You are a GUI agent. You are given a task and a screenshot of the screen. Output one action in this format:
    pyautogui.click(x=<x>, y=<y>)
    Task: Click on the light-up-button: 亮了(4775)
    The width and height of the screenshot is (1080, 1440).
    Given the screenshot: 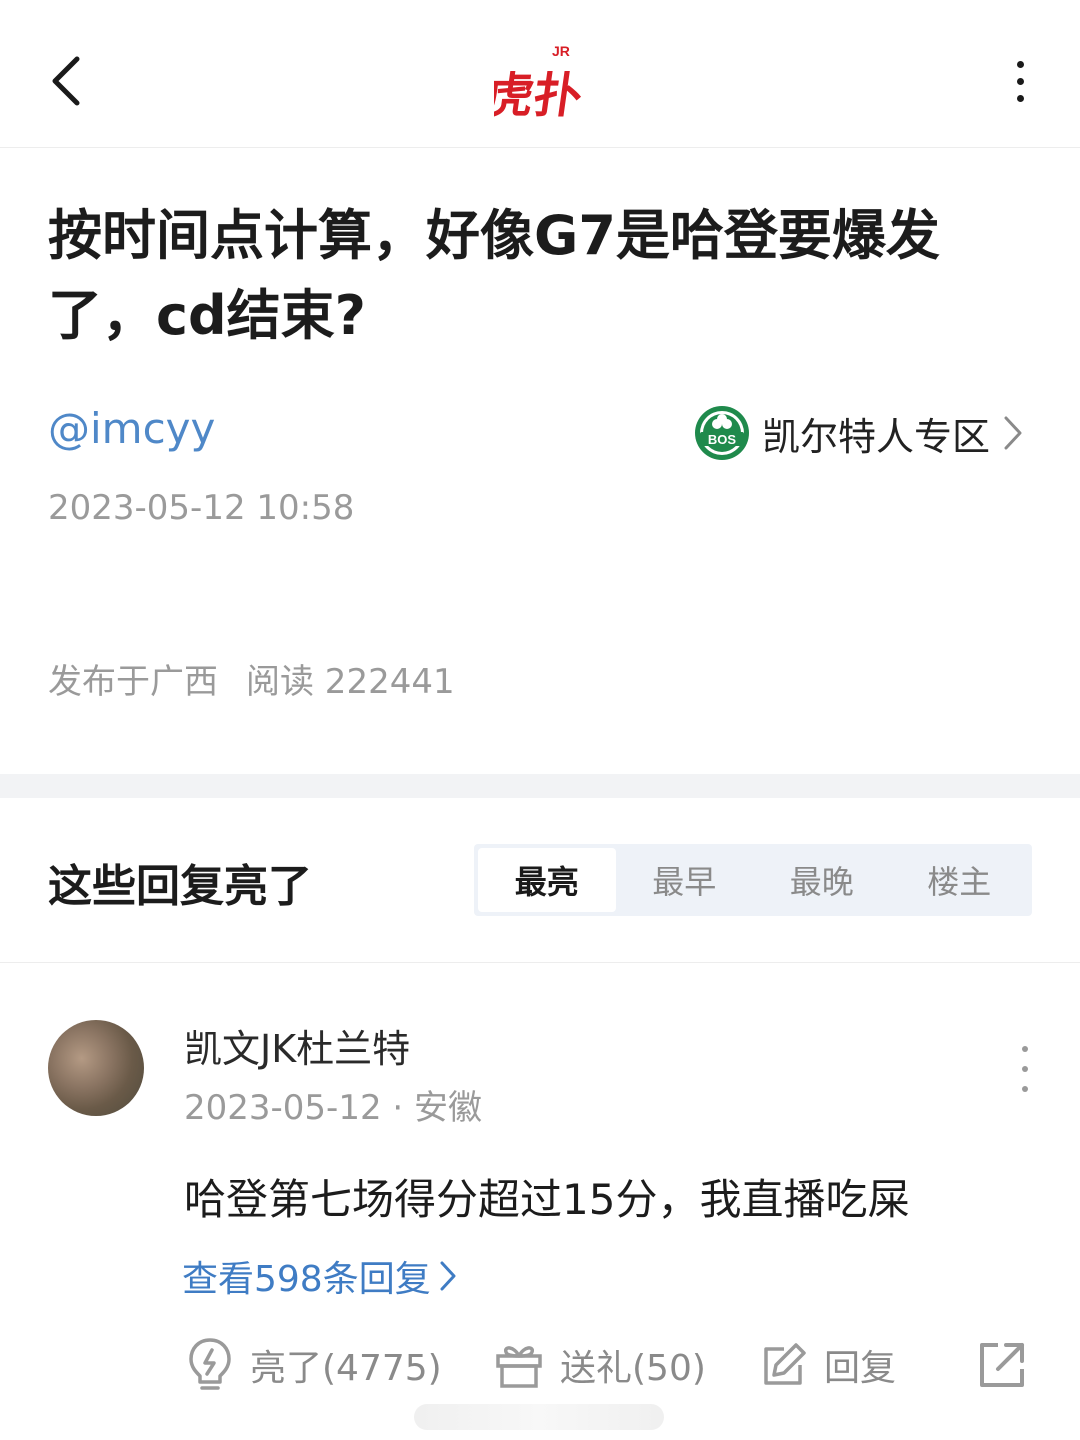 What is the action you would take?
    pyautogui.click(x=314, y=1365)
    